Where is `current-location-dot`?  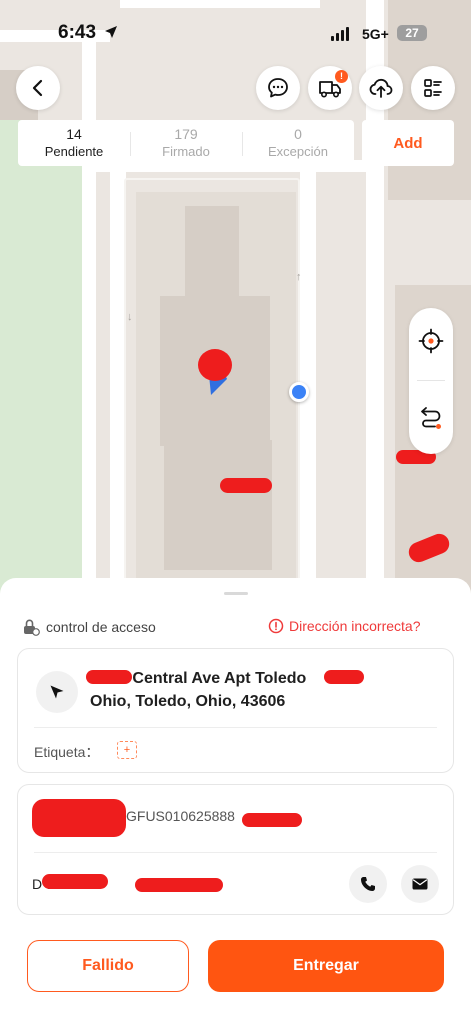 current-location-dot is located at coordinates (299, 392).